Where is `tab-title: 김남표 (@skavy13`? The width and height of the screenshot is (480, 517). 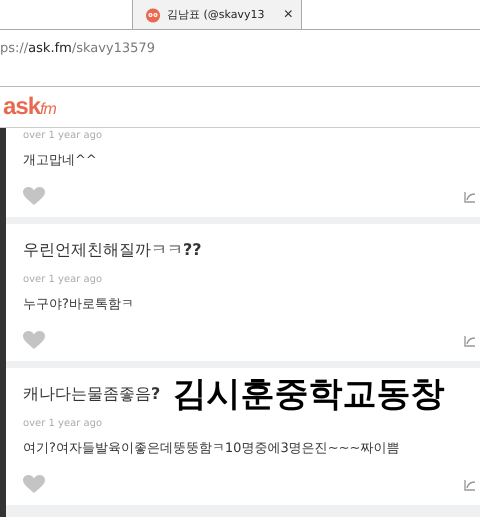 tab-title: 김남표 (@skavy13 is located at coordinates (216, 14).